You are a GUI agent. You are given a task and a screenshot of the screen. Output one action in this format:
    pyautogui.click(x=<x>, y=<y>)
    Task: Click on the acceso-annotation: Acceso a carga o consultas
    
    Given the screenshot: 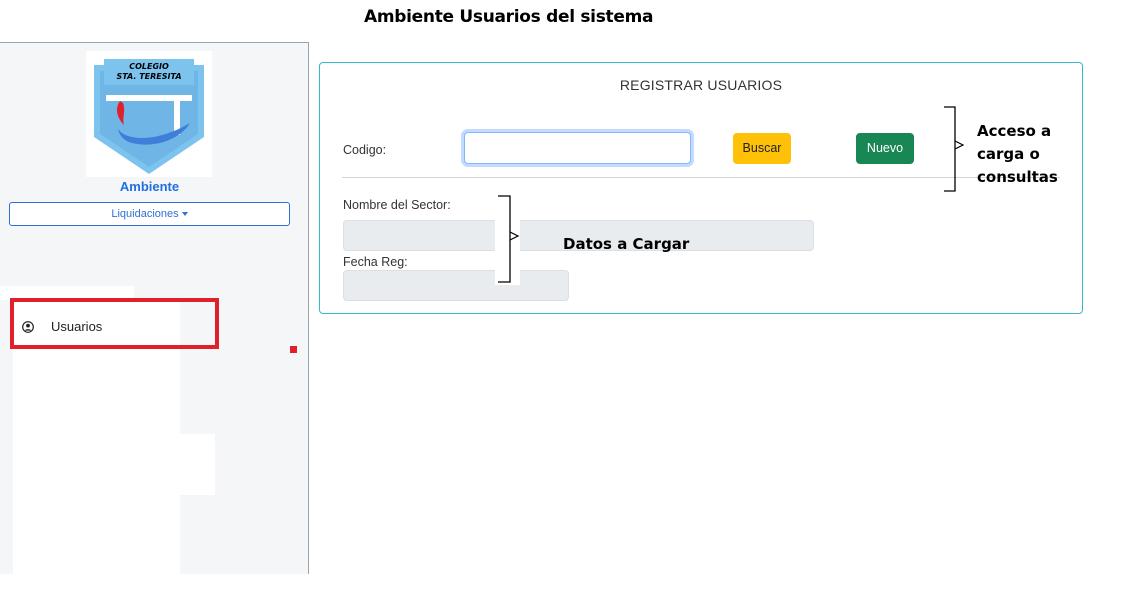 What is the action you would take?
    pyautogui.click(x=1017, y=154)
    